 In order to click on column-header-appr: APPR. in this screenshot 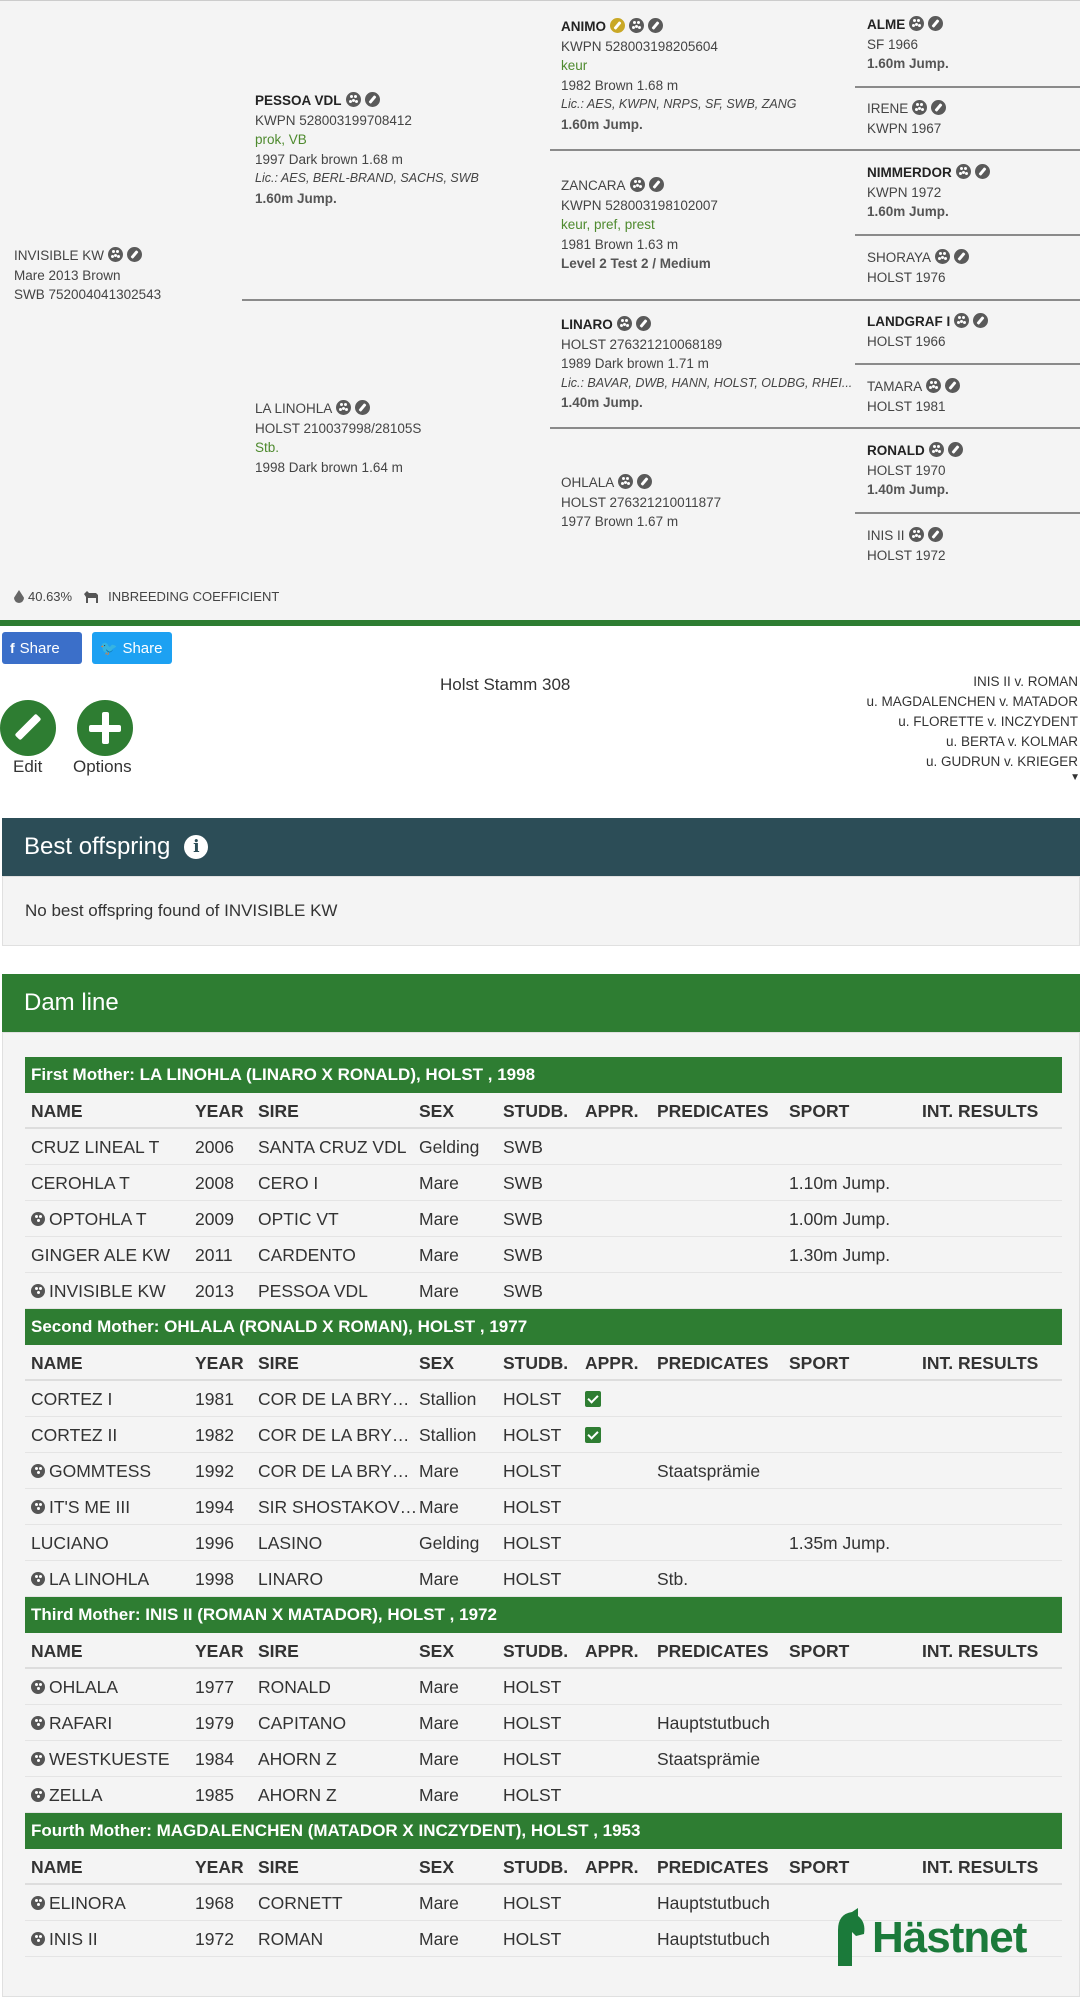, I will do `click(615, 1111)`.